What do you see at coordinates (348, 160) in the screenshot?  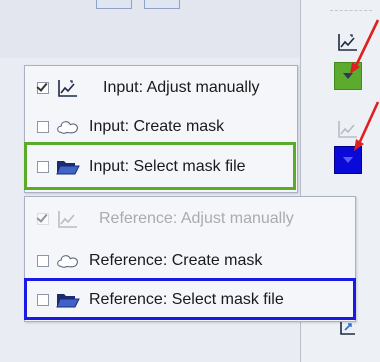 I see `chevron-down-icon` at bounding box center [348, 160].